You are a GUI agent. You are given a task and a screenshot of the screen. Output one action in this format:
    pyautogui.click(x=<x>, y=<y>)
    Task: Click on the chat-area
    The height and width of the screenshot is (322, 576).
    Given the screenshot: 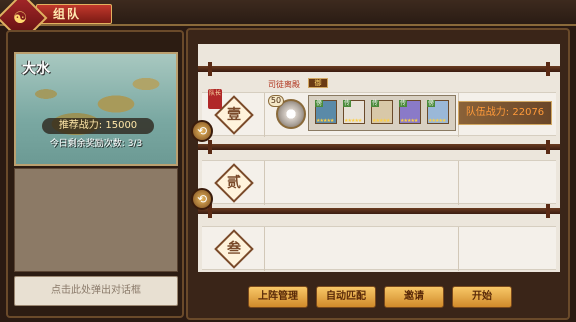 What is the action you would take?
    pyautogui.click(x=96, y=220)
    